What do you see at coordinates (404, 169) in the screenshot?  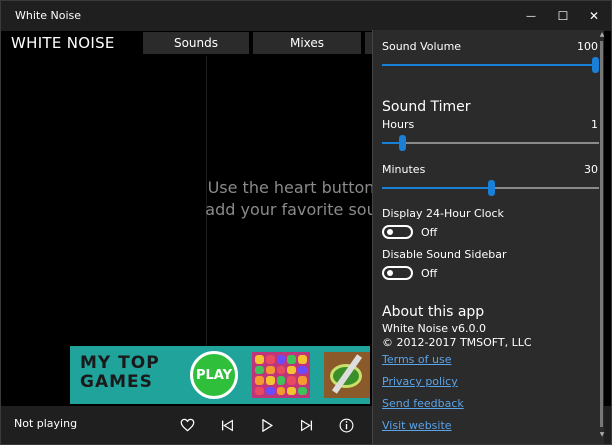 I see `minutes-label: Minutes` at bounding box center [404, 169].